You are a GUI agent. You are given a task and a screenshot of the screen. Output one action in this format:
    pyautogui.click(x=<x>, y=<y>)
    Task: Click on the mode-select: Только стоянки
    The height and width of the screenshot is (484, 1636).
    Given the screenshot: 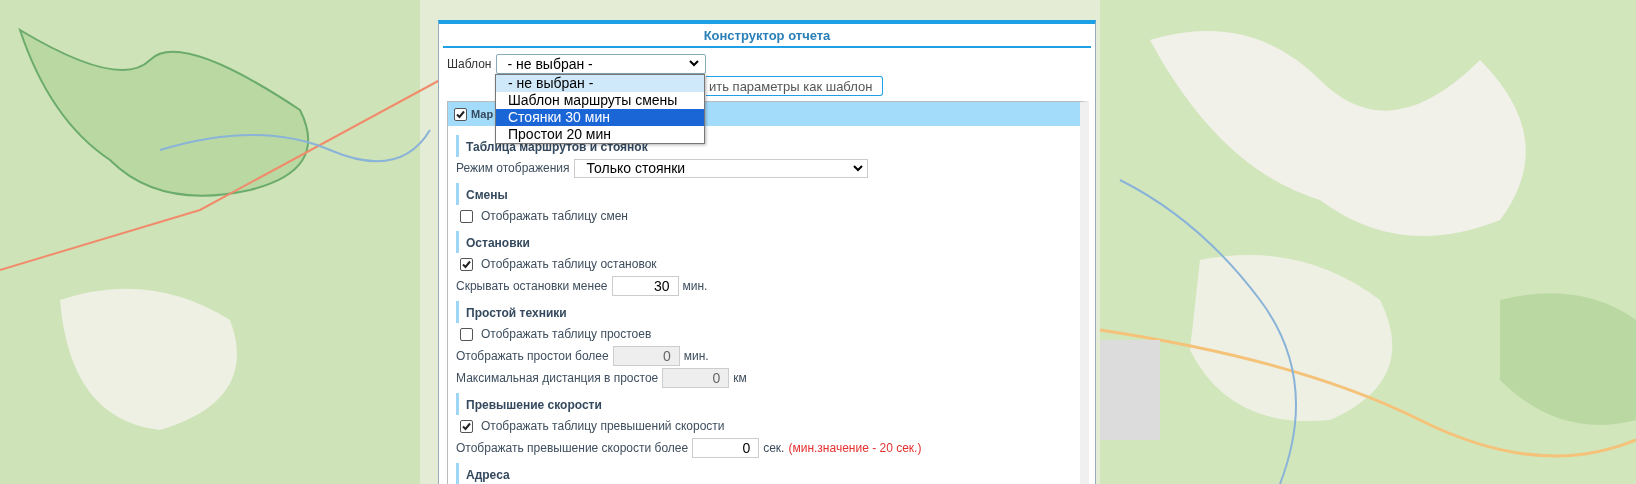 What is the action you would take?
    pyautogui.click(x=720, y=168)
    